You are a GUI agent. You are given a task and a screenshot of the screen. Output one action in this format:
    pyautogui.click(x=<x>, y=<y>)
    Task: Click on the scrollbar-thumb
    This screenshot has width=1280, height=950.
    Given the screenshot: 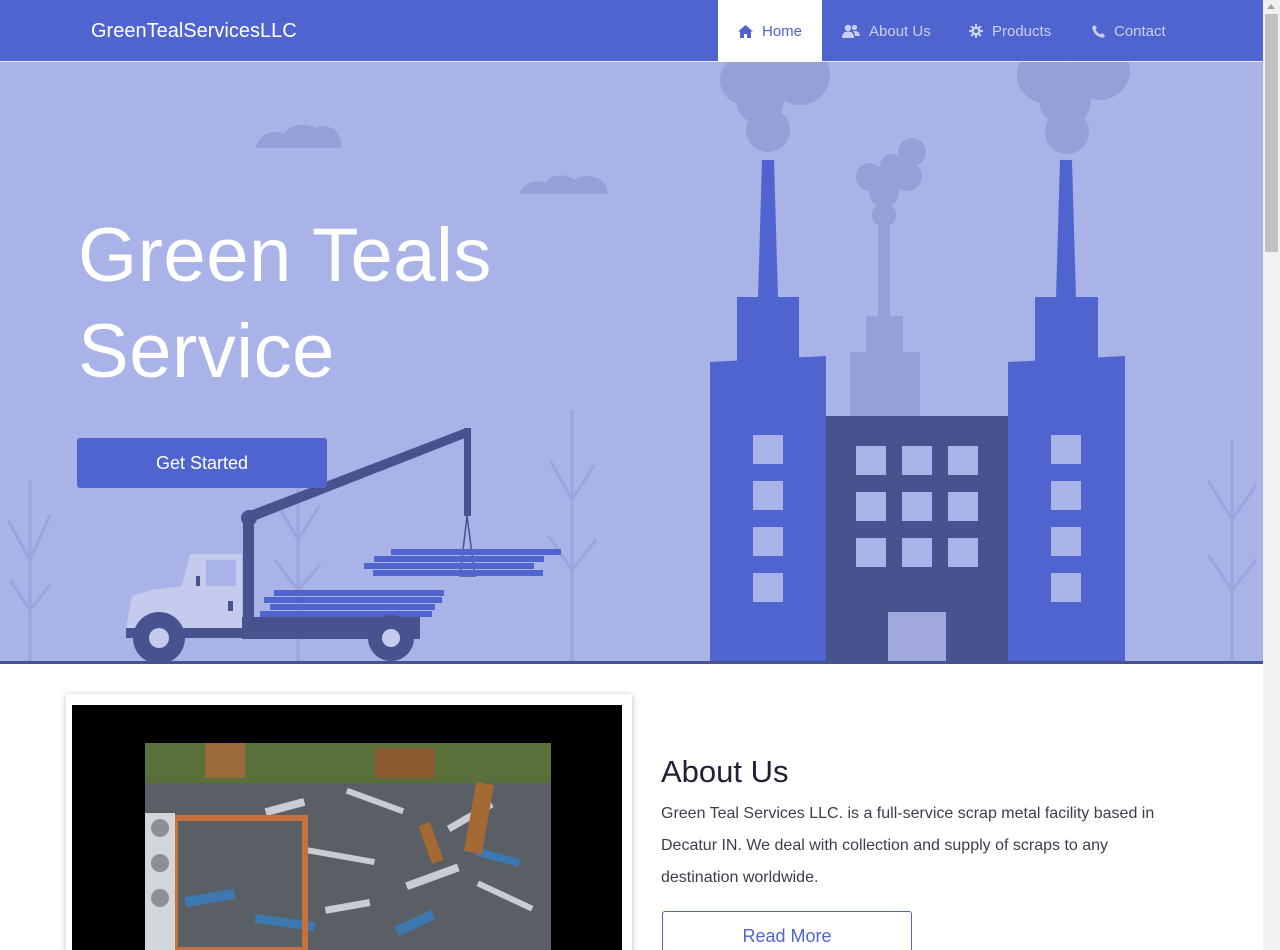 What is the action you would take?
    pyautogui.click(x=1271, y=133)
    